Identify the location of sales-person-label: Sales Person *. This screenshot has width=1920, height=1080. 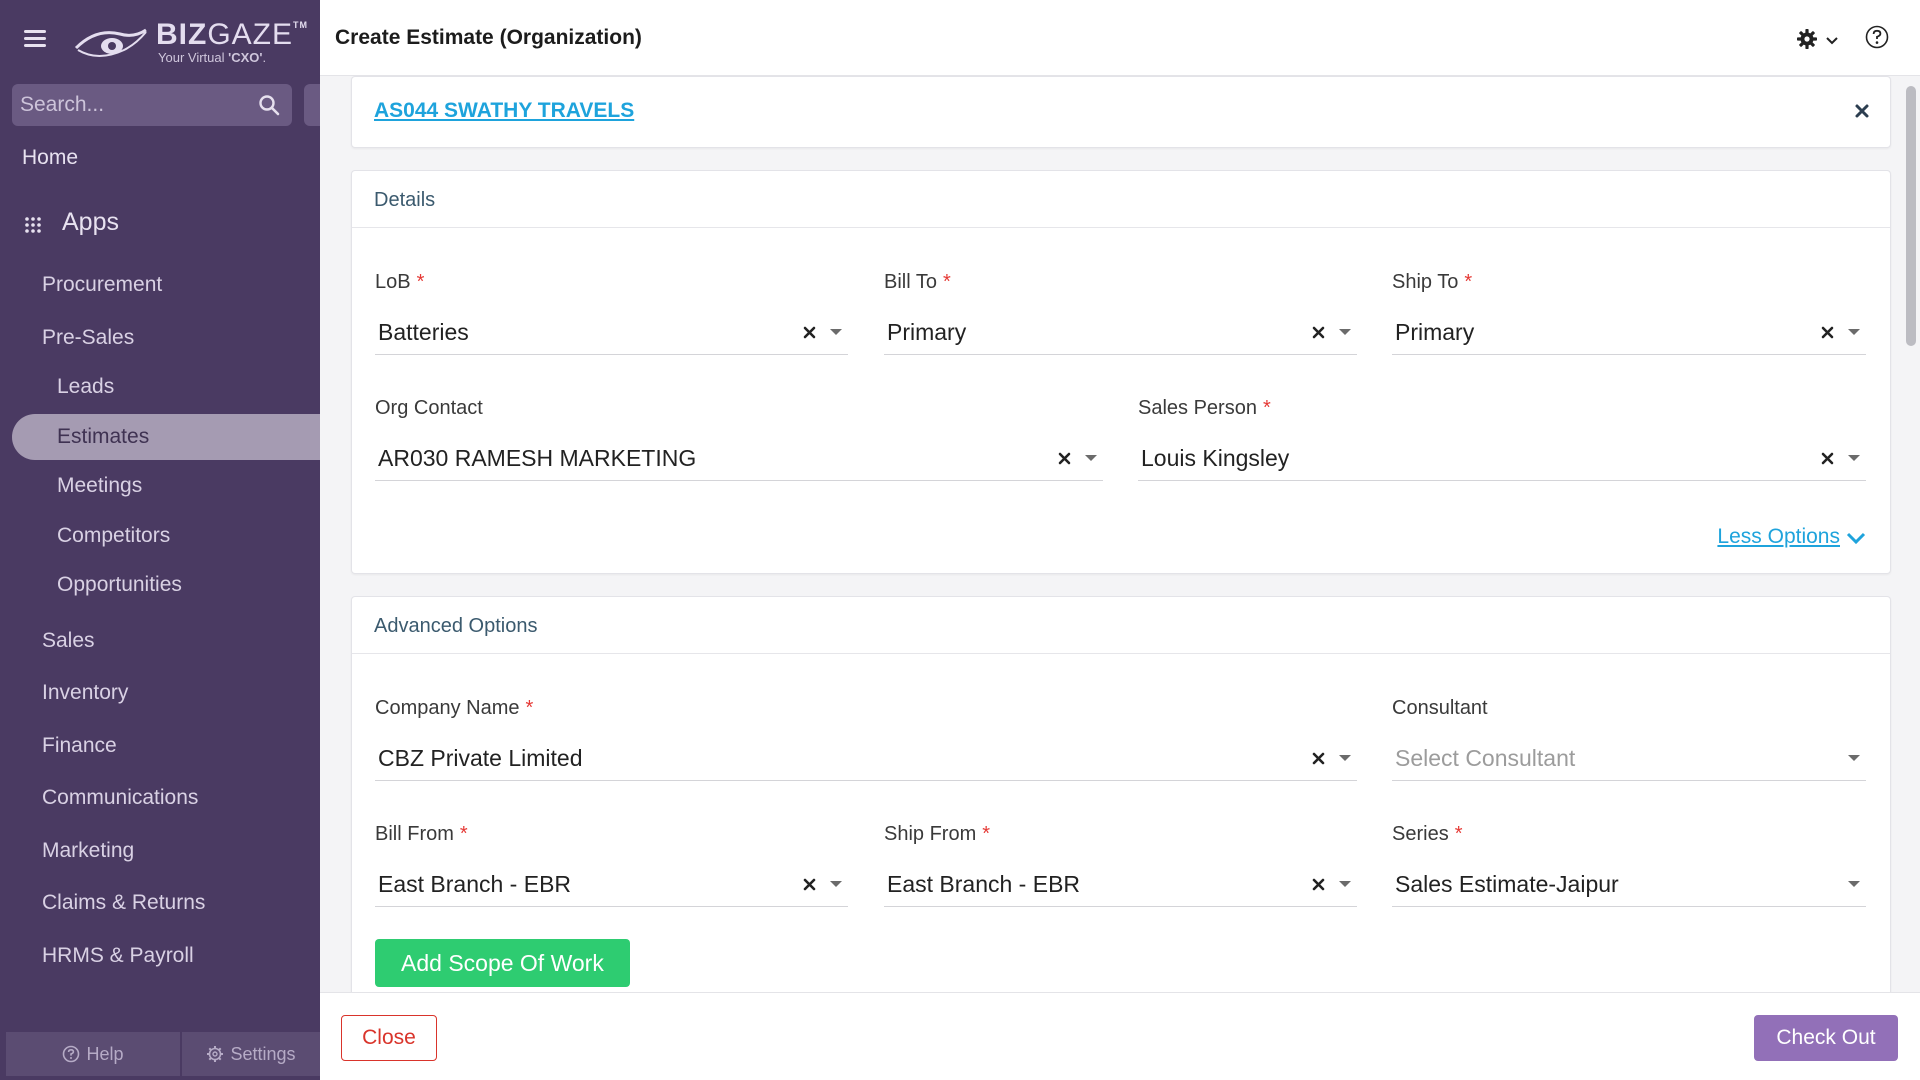
(1204, 408).